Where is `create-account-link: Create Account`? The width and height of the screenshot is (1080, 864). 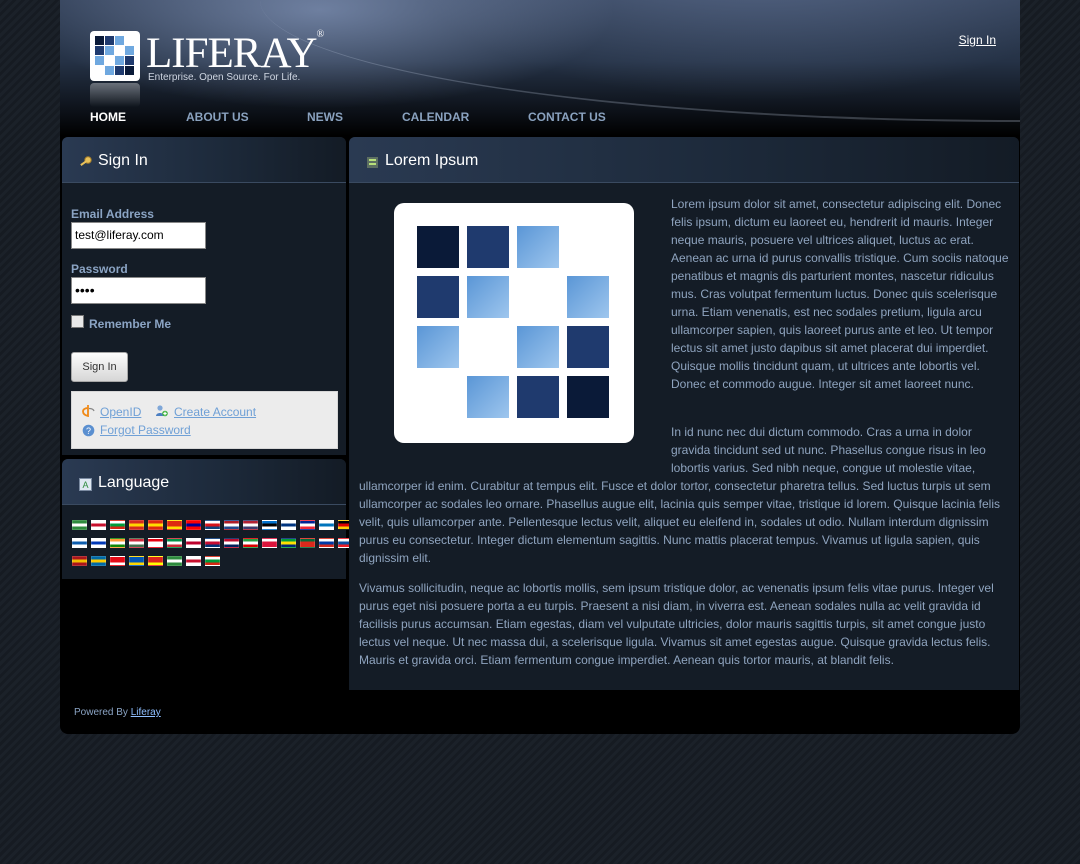
create-account-link: Create Account is located at coordinates (215, 412).